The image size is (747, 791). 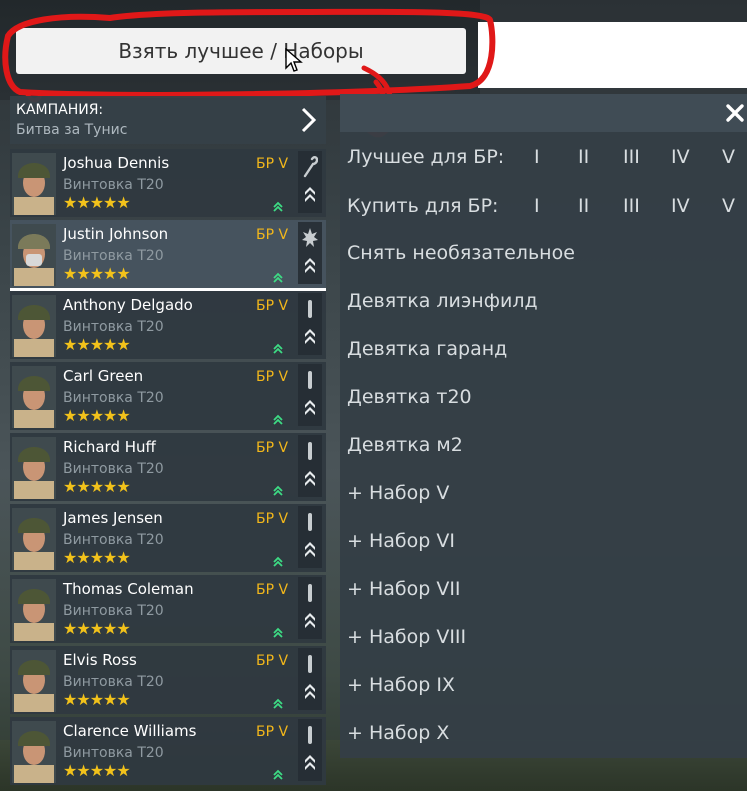 What do you see at coordinates (168, 183) in the screenshot?
I see `soldier-card: Joshua Dennis Винтовка Т20 ★★★★★ БР V` at bounding box center [168, 183].